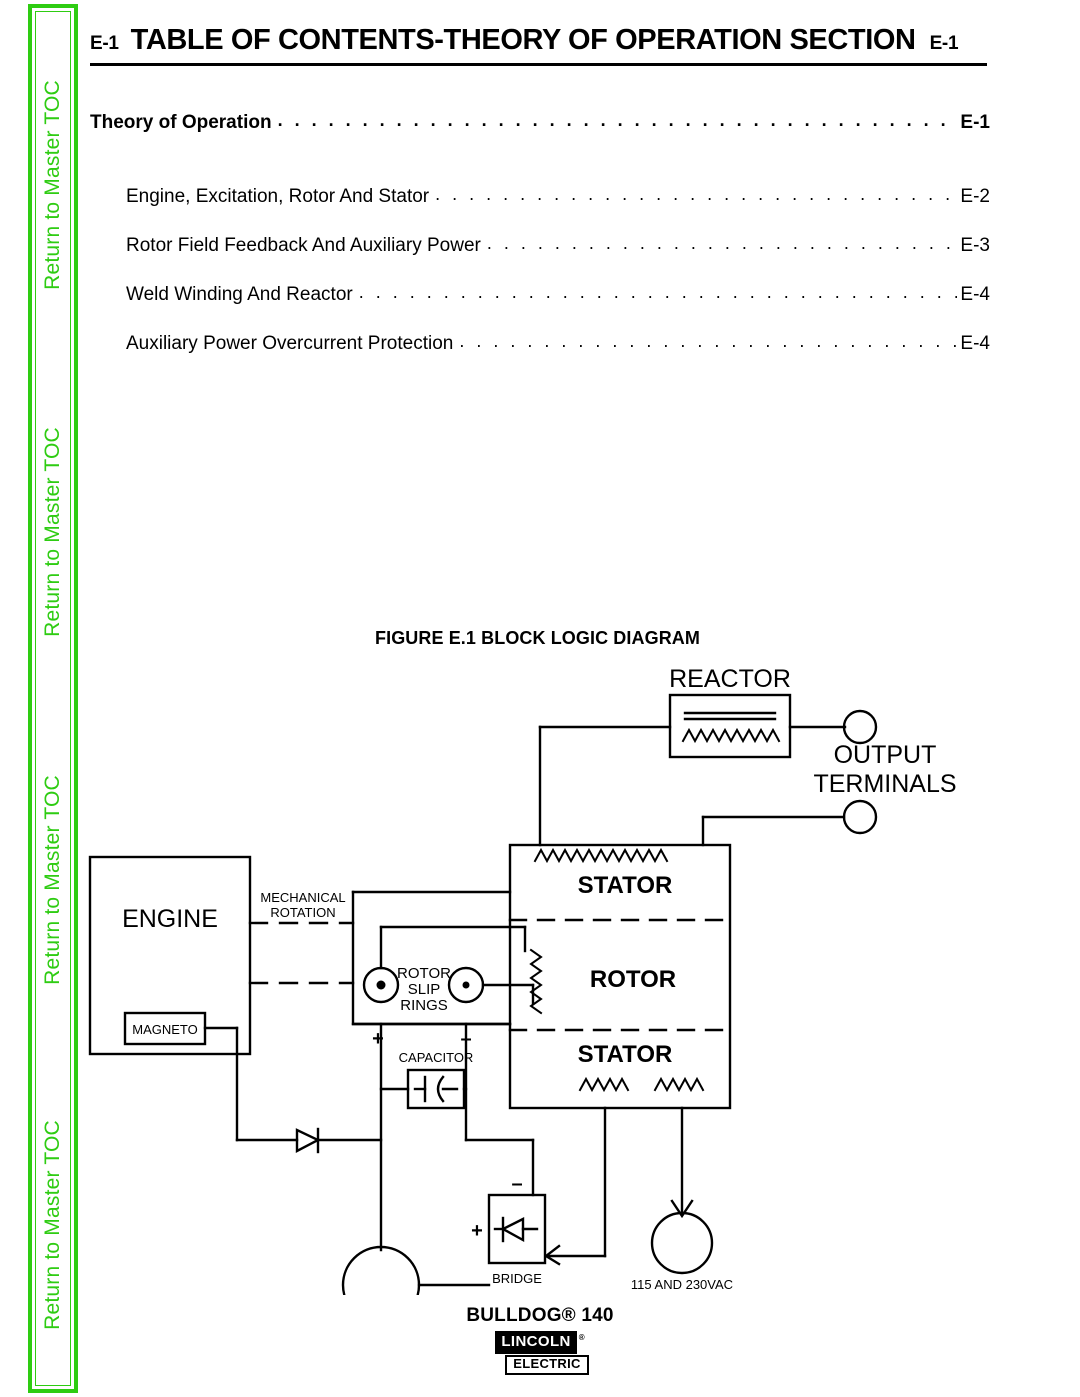 This screenshot has height=1397, width=1080. What do you see at coordinates (53, 1225) in the screenshot?
I see `return-to-master-toc-link-4: Return to Master TOC` at bounding box center [53, 1225].